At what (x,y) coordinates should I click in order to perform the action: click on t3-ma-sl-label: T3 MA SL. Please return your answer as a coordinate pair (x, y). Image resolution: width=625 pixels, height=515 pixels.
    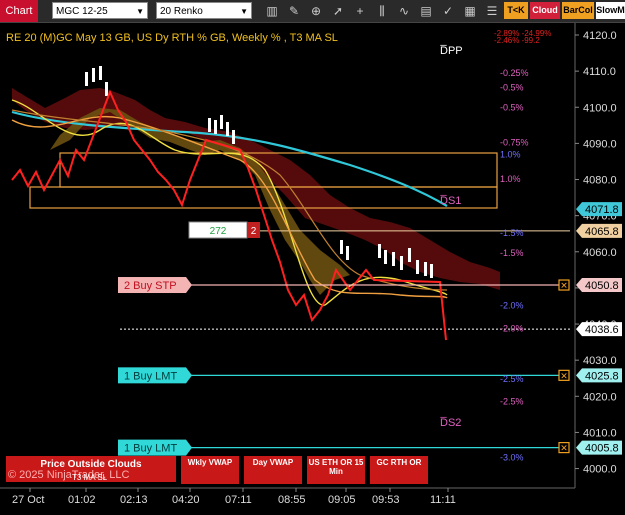
    Looking at the image, I should click on (90, 477).